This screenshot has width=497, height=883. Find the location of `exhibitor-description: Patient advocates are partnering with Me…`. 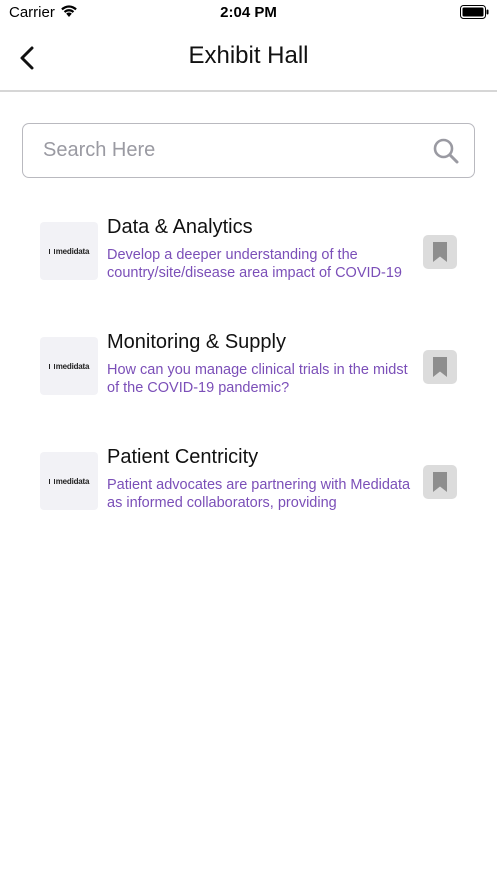

exhibitor-description: Patient advocates are partnering with Me… is located at coordinates (259, 494).